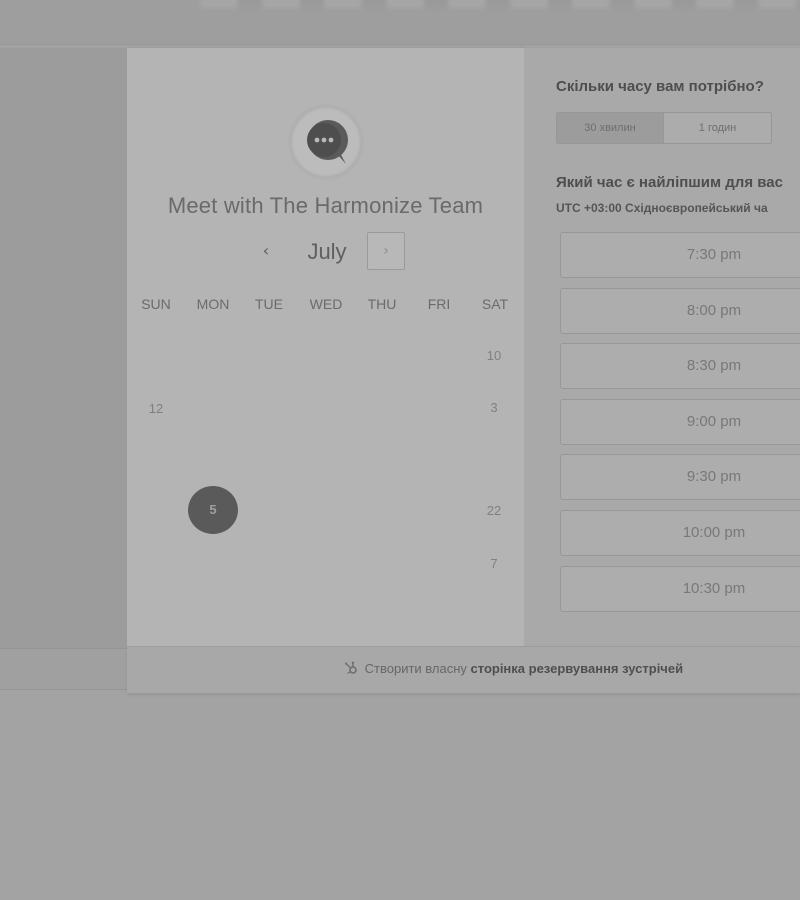 This screenshot has width=800, height=900. I want to click on calendar-day: 7, so click(494, 563).